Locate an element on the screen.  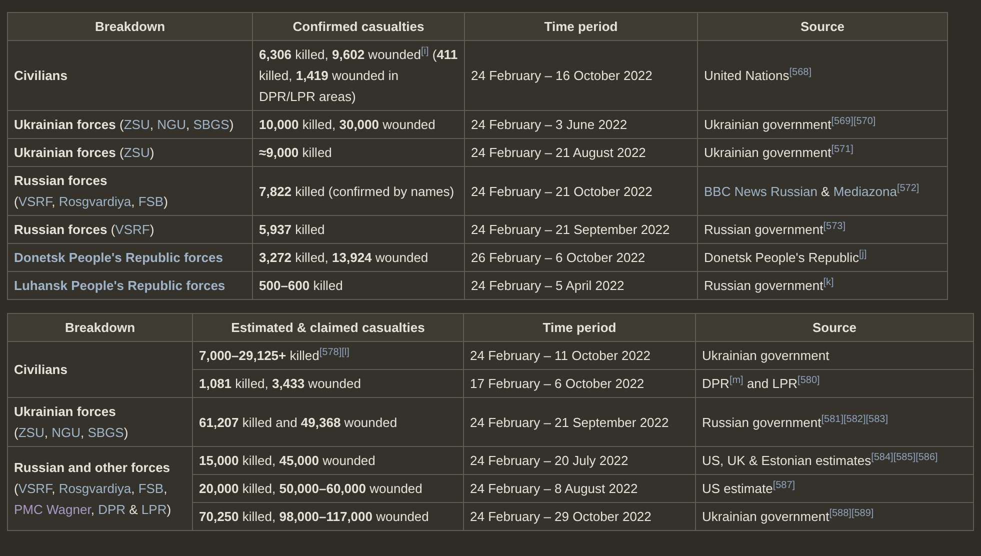
table-cell: United Nations$^{[568]}$ is located at coordinates (823, 75).